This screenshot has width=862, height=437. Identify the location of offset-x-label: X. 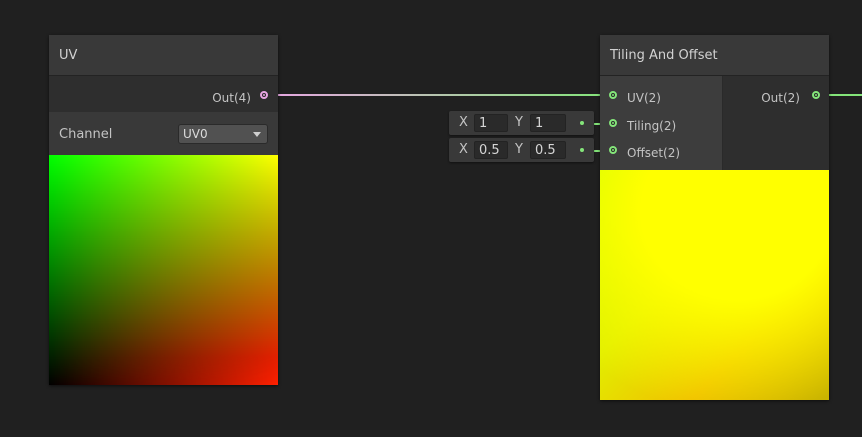
(463, 149).